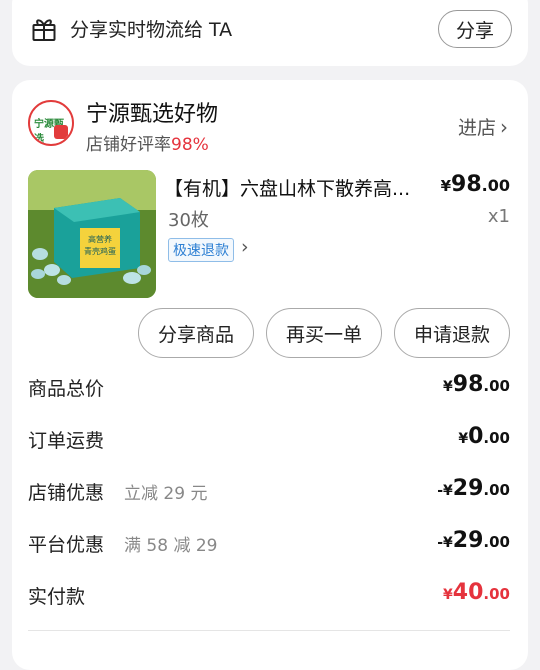 The image size is (540, 670). I want to click on paid-label: 实付款, so click(57, 597).